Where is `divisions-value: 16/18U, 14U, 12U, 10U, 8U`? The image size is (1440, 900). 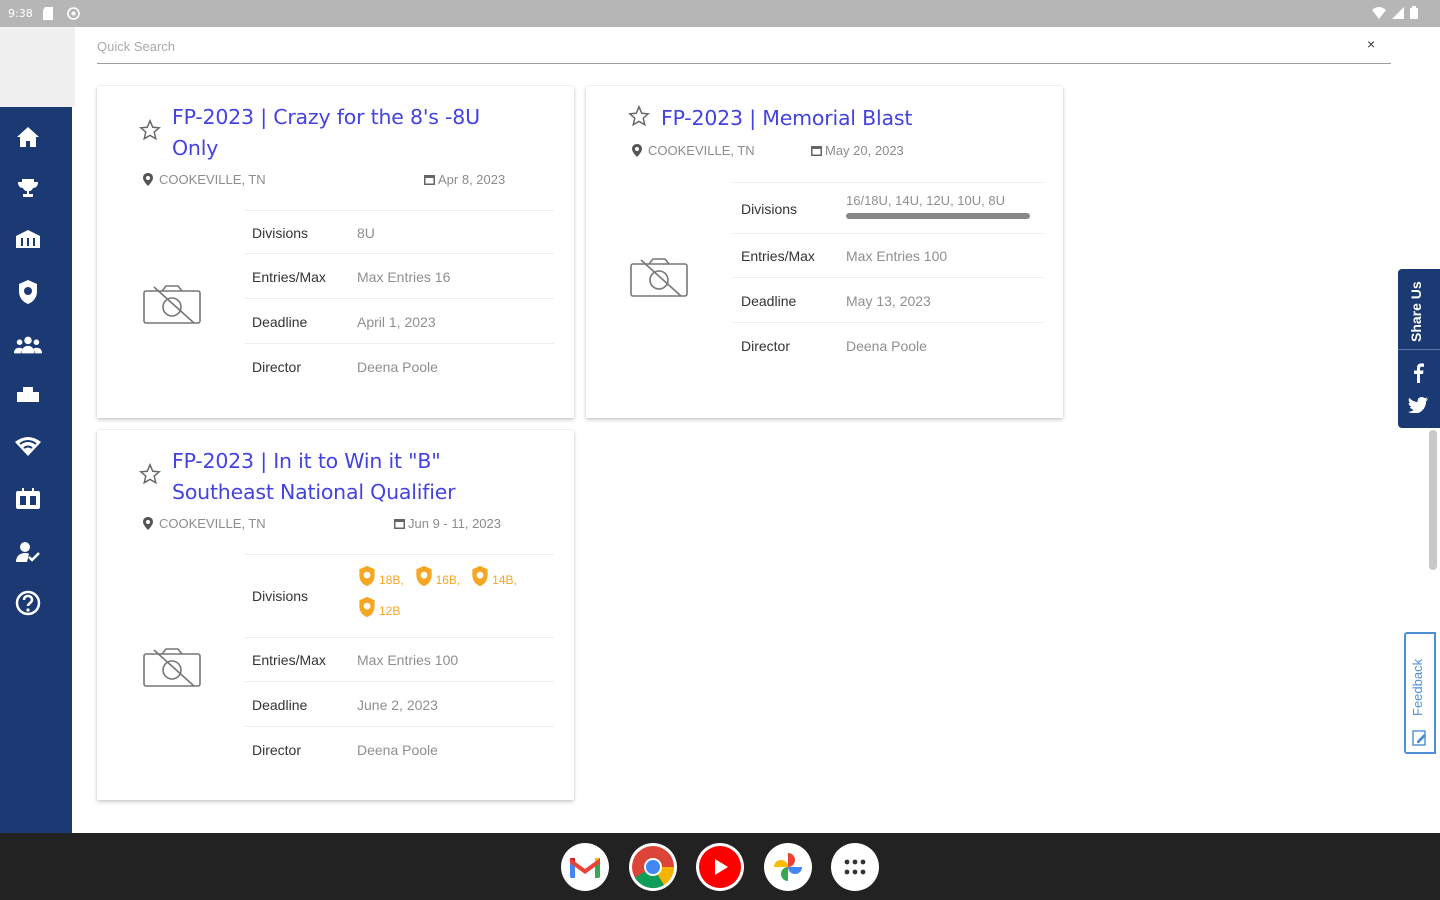
divisions-value: 16/18U, 14U, 12U, 10U, 8U is located at coordinates (925, 200).